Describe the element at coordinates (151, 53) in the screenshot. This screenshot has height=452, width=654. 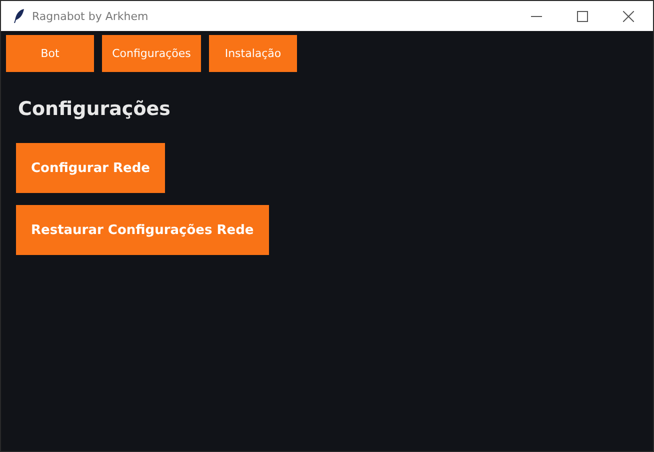
I see `tab: Configurações` at that location.